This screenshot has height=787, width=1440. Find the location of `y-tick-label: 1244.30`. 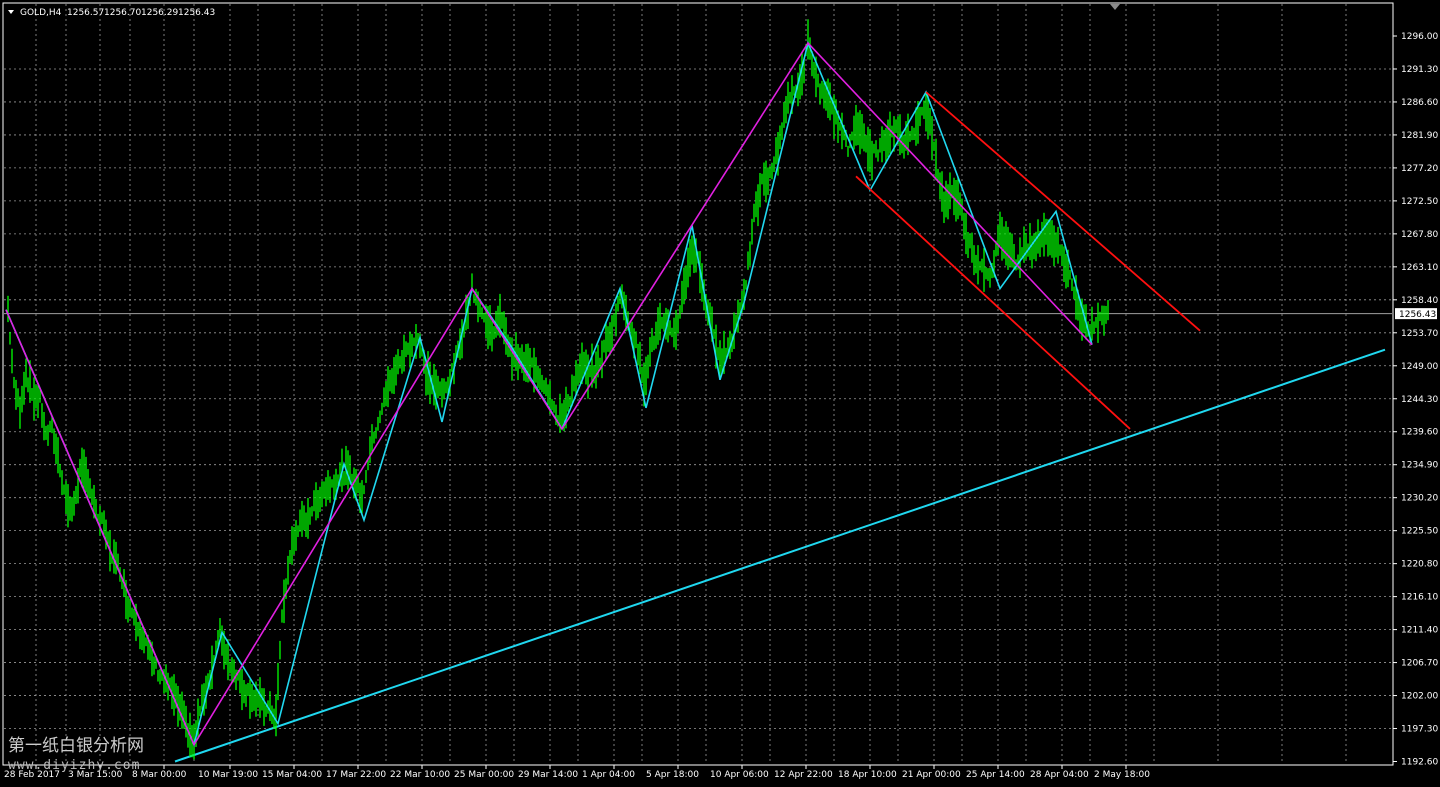

y-tick-label: 1244.30 is located at coordinates (1419, 400).